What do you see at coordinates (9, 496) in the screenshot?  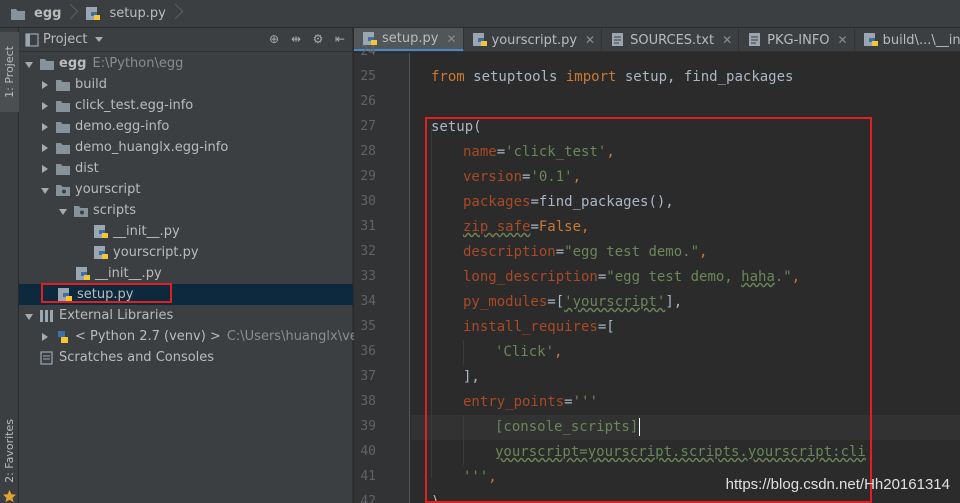 I see `star-icon` at bounding box center [9, 496].